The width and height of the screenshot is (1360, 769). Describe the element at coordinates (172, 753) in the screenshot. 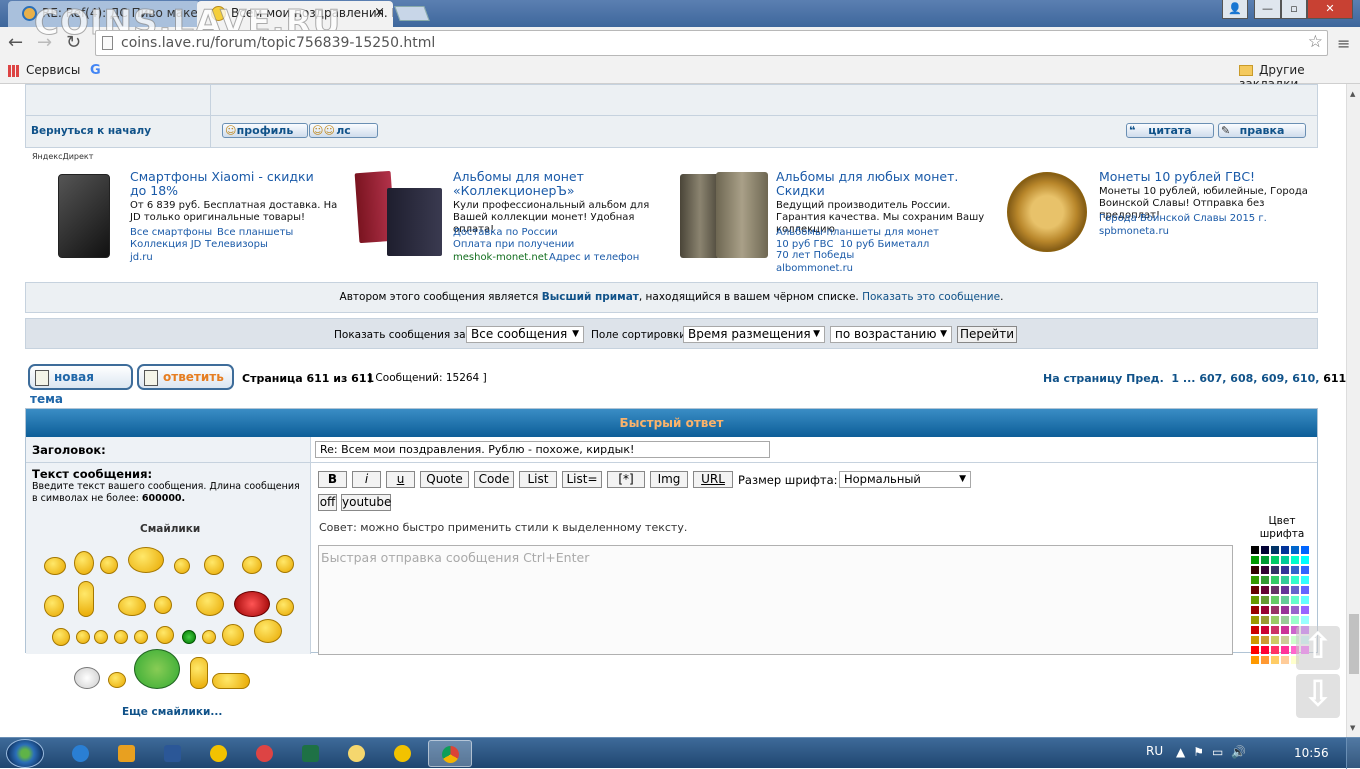

I see `word-taskbar-icon` at that location.